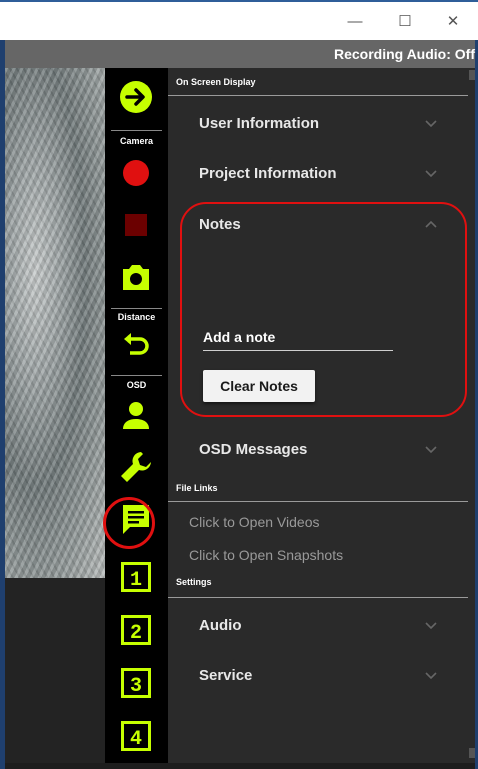 The height and width of the screenshot is (769, 478). What do you see at coordinates (136, 225) in the screenshot?
I see `stop-icon` at bounding box center [136, 225].